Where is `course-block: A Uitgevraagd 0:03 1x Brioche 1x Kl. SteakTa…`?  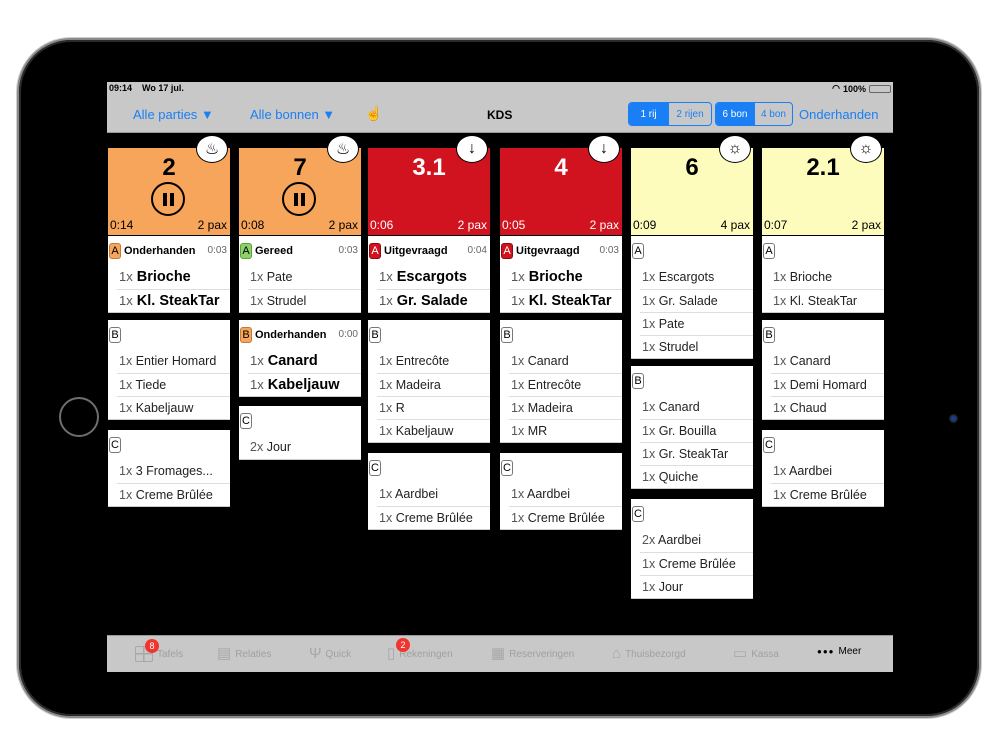
course-block: A Uitgevraagd 0:03 1x Brioche 1x Kl. SteakTa… is located at coordinates (561, 274).